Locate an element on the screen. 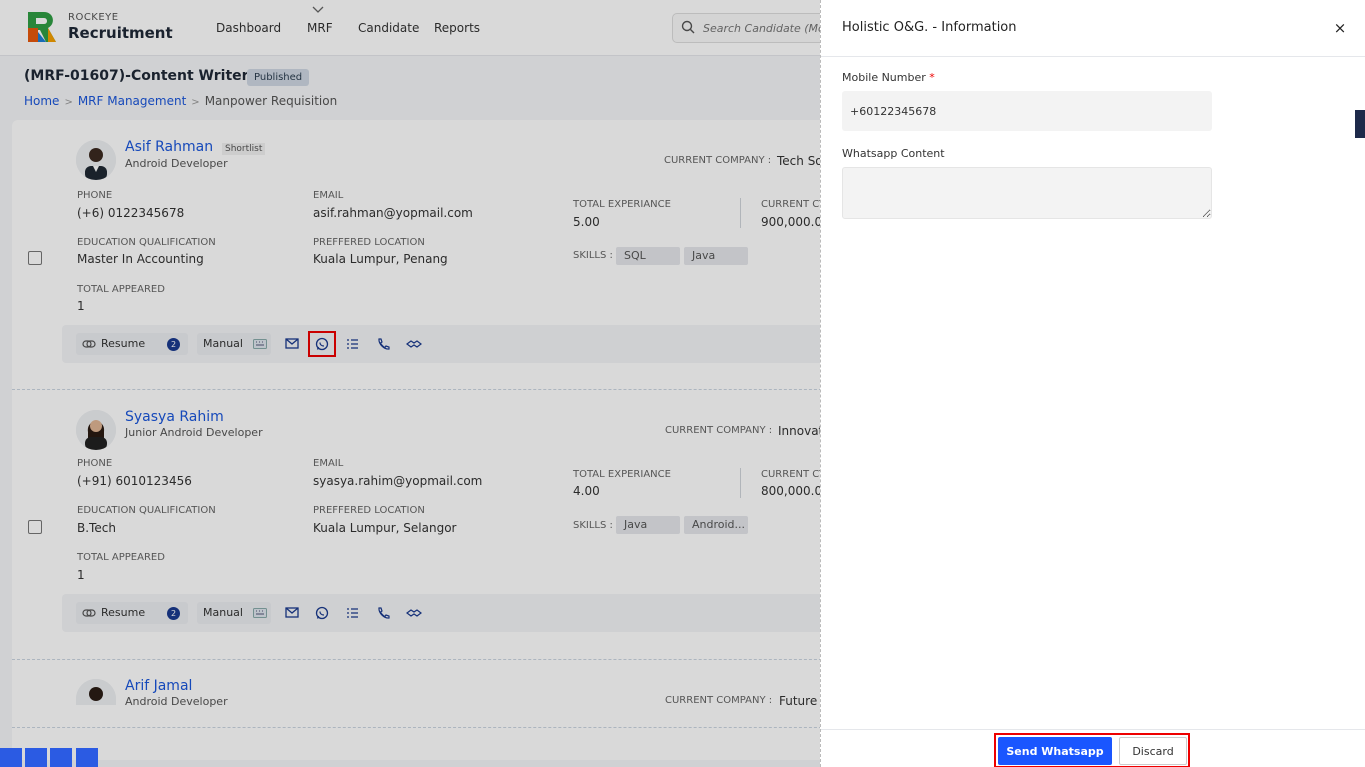  drawer-footer: Send Whatsapp Discard is located at coordinates (1093, 748).